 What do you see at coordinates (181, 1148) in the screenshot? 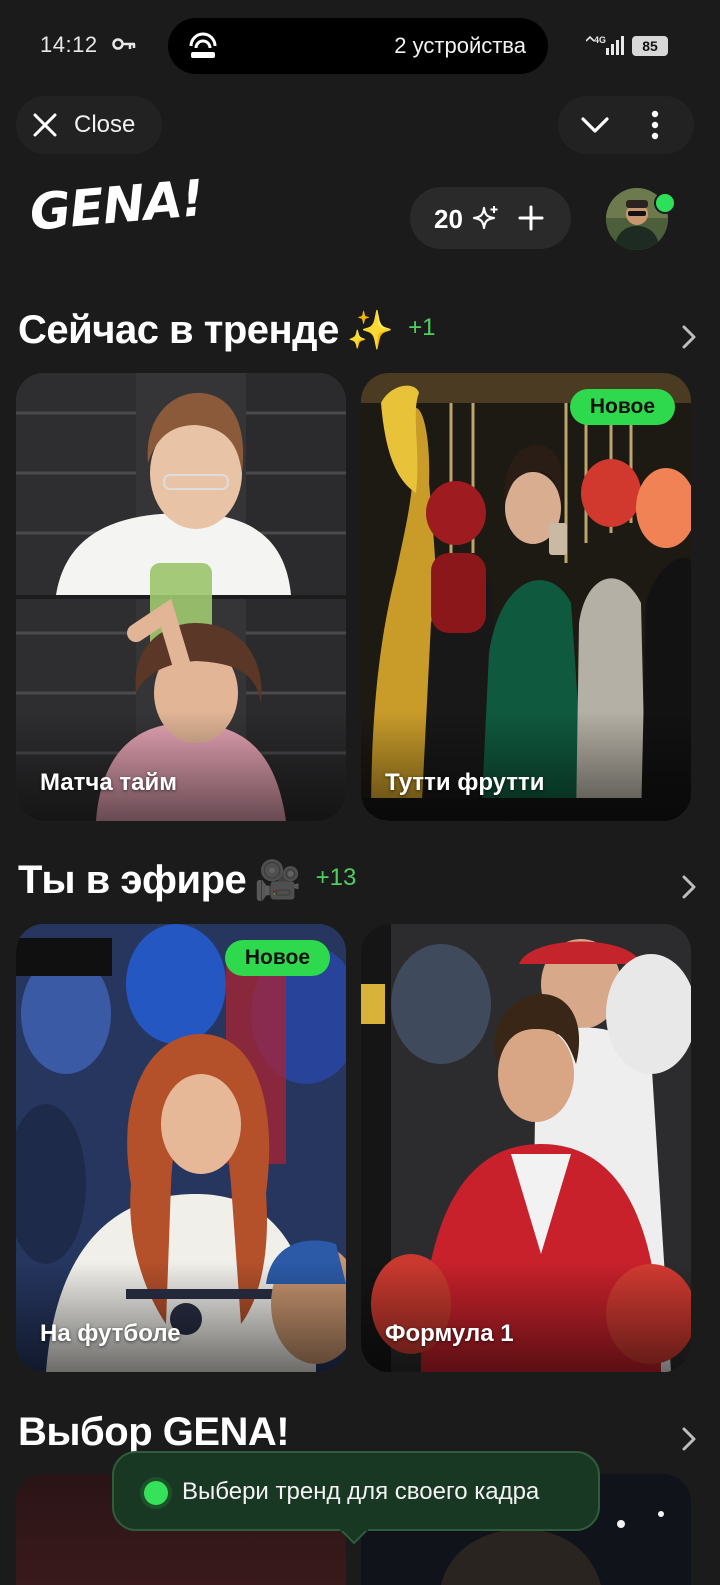
I see `trend-card-football: Новое На футболе` at bounding box center [181, 1148].